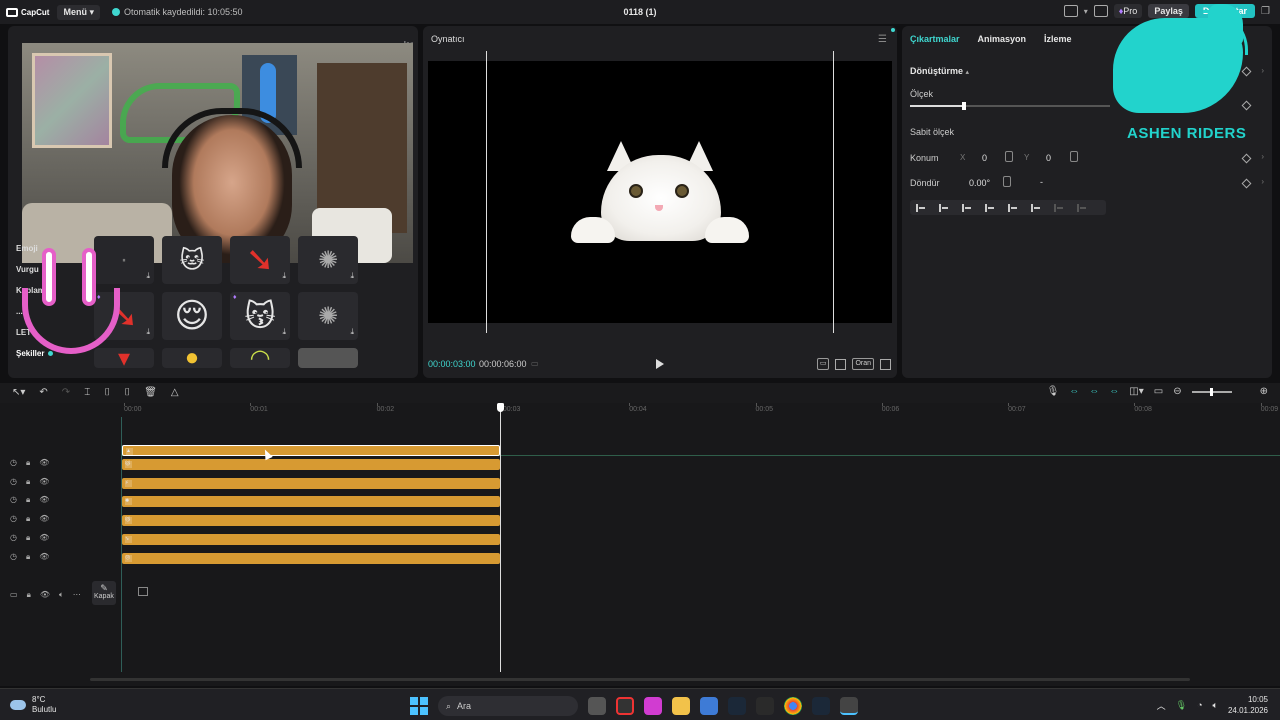 The height and width of the screenshot is (720, 1280). Describe the element at coordinates (821, 706) in the screenshot. I see `steam-icon` at that location.